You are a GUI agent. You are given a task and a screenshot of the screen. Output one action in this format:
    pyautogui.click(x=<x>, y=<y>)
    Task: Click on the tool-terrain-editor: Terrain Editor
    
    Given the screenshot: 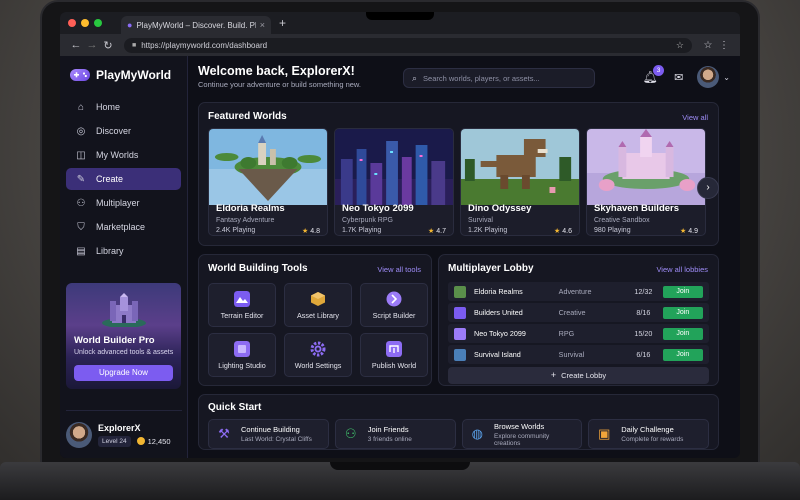 What is the action you would take?
    pyautogui.click(x=242, y=305)
    